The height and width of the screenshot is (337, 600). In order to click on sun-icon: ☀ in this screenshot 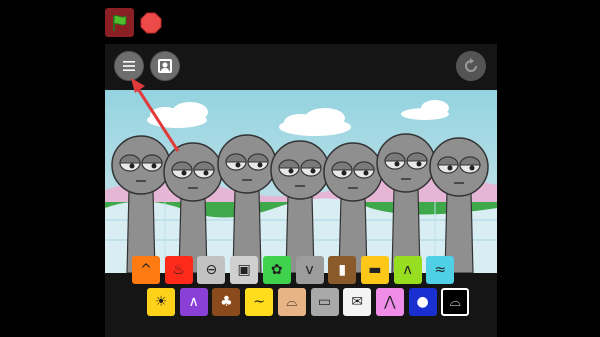, I will do `click(161, 302)`.